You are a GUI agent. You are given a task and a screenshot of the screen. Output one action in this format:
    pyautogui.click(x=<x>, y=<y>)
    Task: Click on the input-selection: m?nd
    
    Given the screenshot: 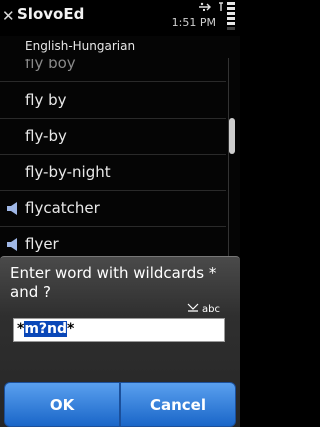 What is the action you would take?
    pyautogui.click(x=46, y=329)
    